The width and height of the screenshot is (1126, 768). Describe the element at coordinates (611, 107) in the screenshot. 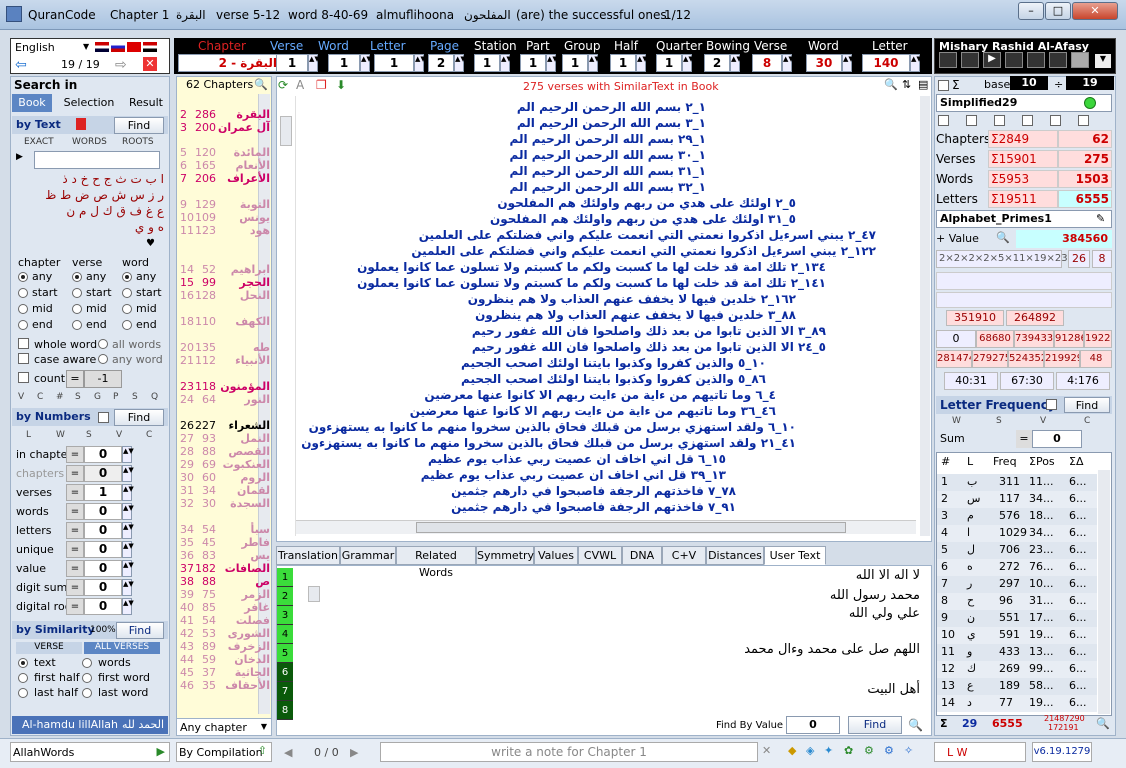

I see `verse-line: ١_٢ بسم الله الرحمن الرحيم الم` at that location.